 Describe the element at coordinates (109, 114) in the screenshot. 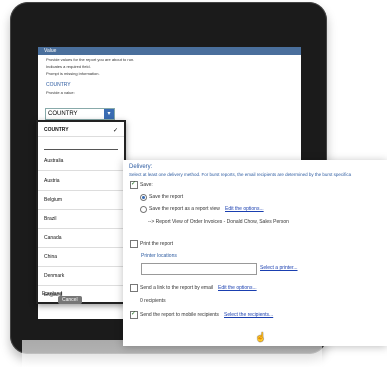

I see `chevron-down-icon: ▾` at that location.